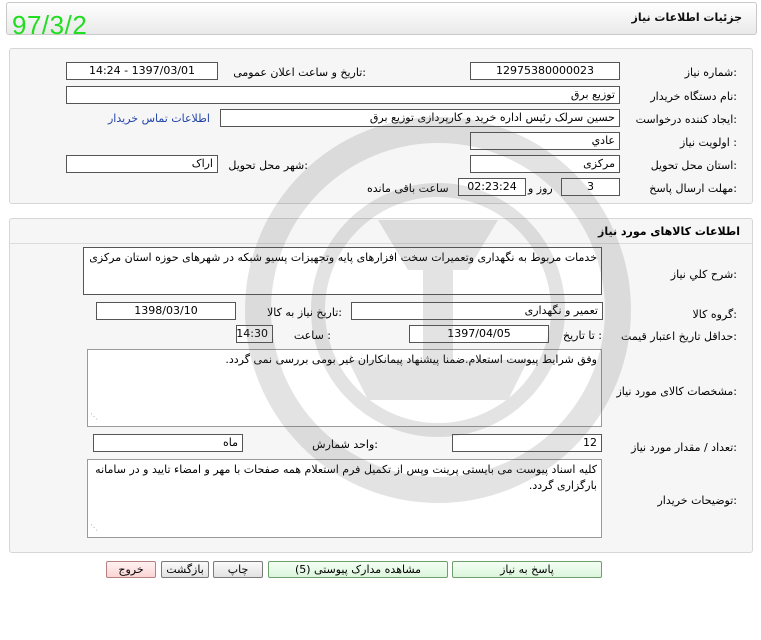 The width and height of the screenshot is (761, 640). What do you see at coordinates (50, 25) in the screenshot?
I see `date-stamp: 97/3/2` at bounding box center [50, 25].